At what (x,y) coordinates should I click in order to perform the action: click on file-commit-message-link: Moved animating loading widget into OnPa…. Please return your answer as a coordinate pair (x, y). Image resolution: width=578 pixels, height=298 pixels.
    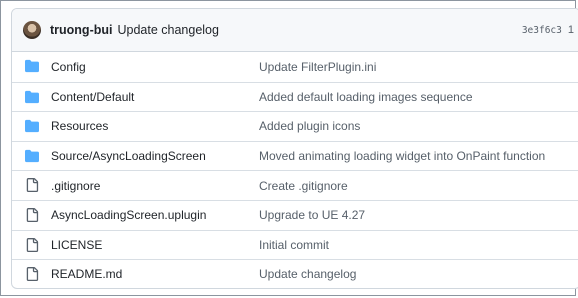
    Looking at the image, I should click on (402, 156).